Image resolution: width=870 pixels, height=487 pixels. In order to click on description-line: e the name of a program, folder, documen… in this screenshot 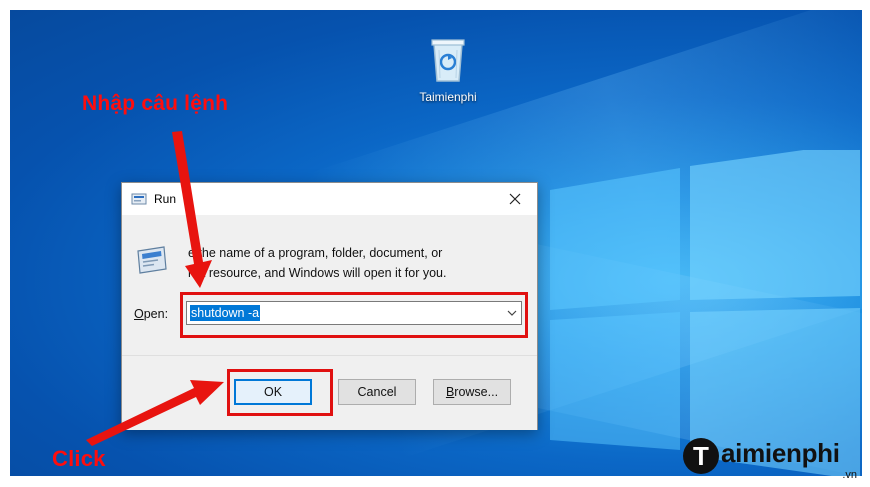, I will do `click(315, 253)`.